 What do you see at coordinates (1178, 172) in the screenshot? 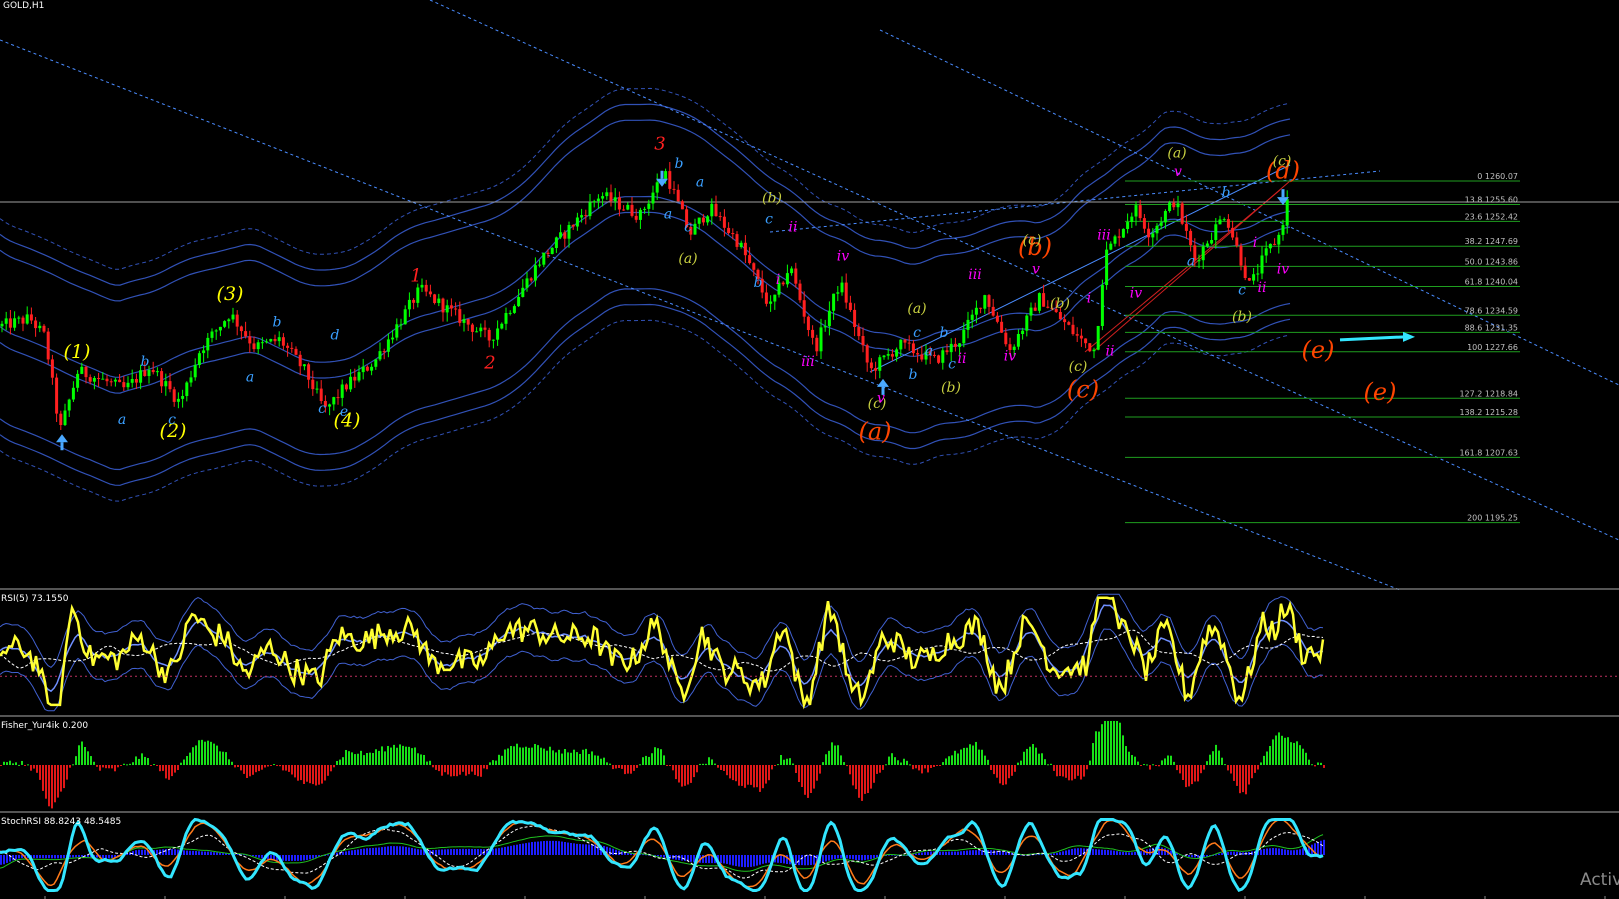
I see `wave-label: v` at bounding box center [1178, 172].